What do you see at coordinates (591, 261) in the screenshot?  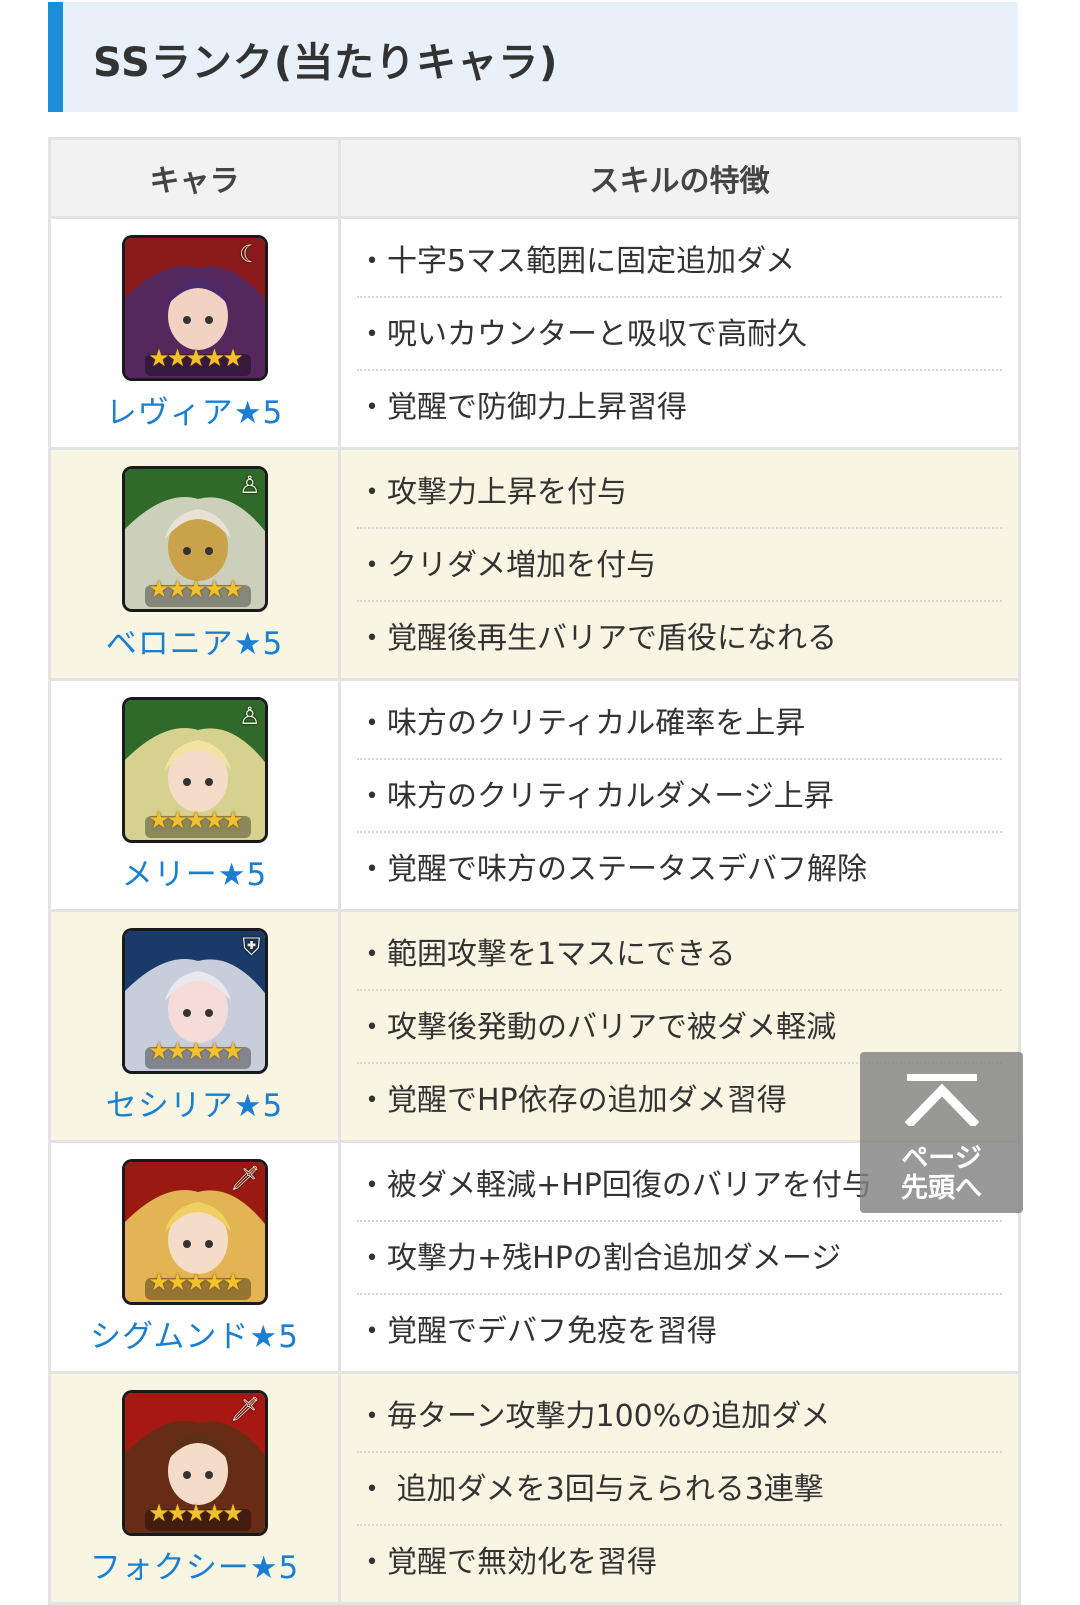 I see `skill-text: 十字5マス範囲に固定追加ダメ` at bounding box center [591, 261].